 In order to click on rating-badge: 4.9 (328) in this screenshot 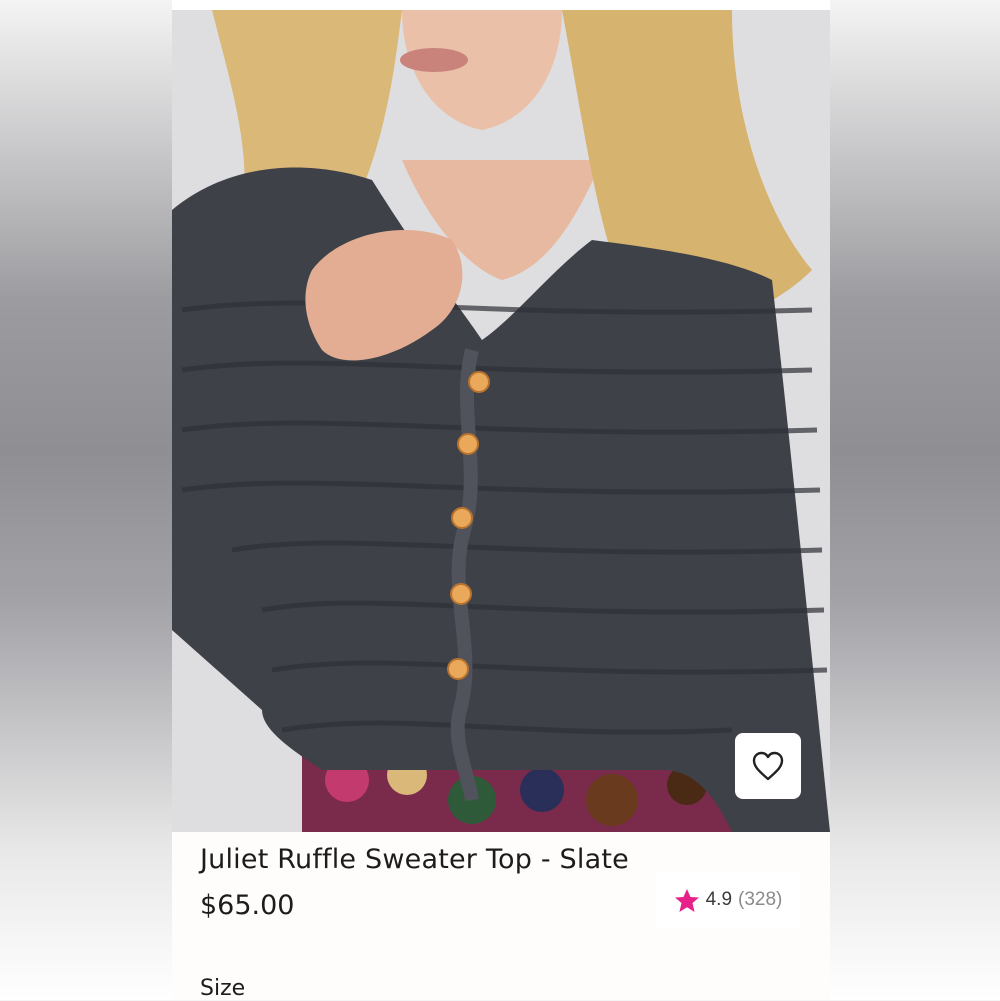, I will do `click(728, 900)`.